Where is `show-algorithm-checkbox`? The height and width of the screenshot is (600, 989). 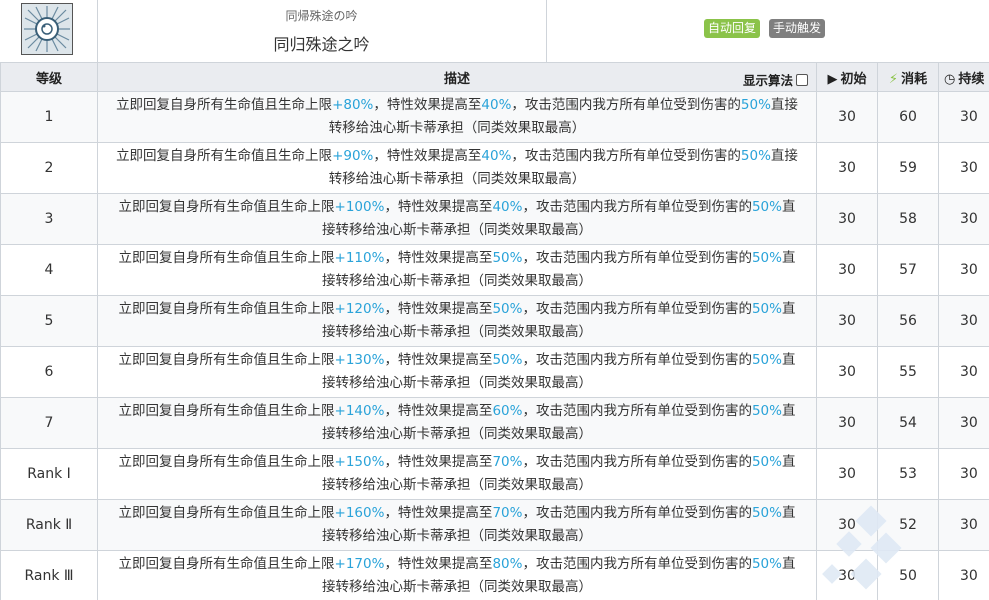
show-algorithm-checkbox is located at coordinates (802, 80).